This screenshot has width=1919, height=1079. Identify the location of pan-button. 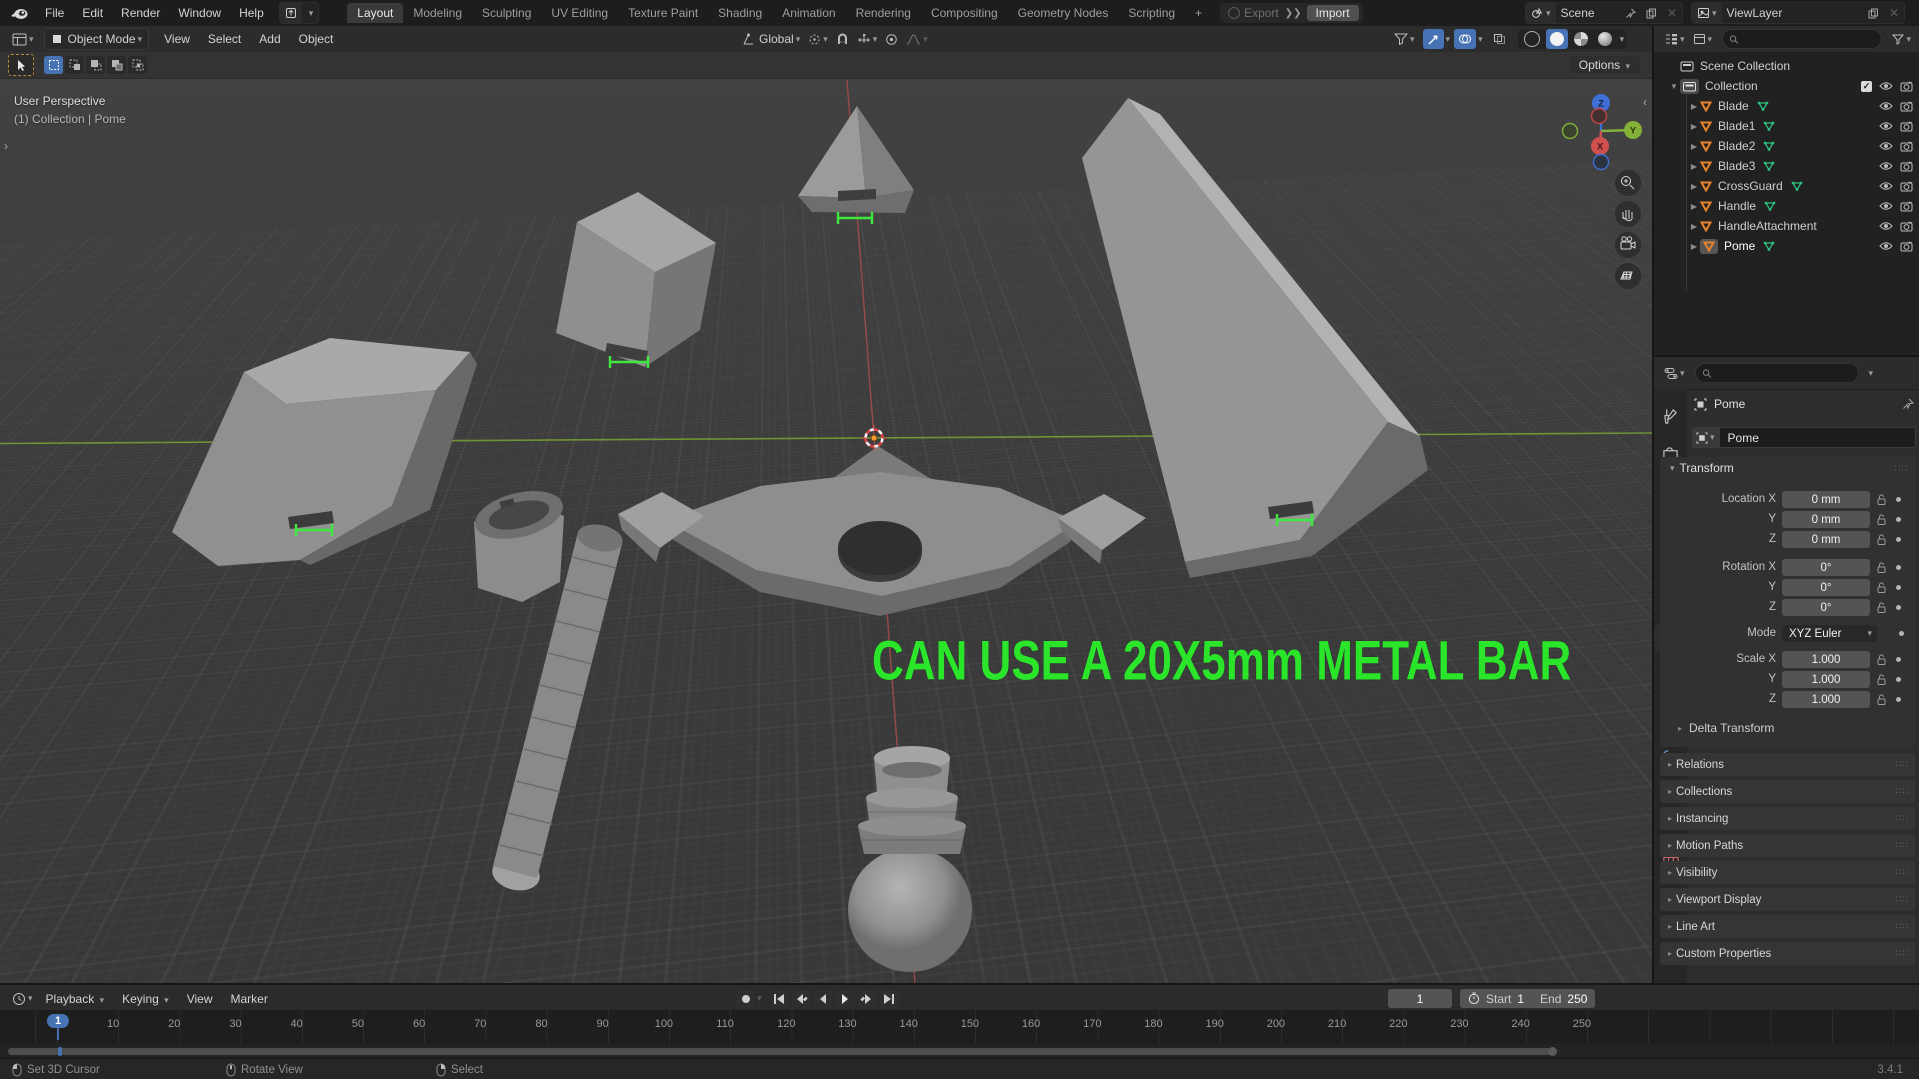
(1628, 214).